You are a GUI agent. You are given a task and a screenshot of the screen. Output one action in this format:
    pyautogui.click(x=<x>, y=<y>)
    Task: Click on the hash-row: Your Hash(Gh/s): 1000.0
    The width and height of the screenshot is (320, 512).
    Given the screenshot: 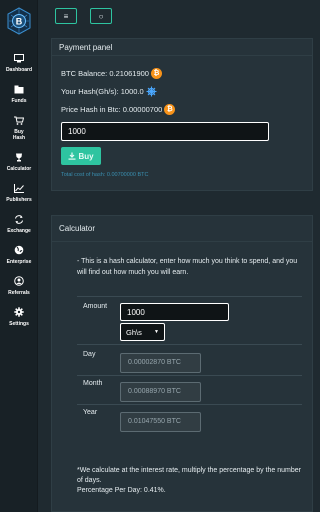 What is the action you would take?
    pyautogui.click(x=109, y=91)
    